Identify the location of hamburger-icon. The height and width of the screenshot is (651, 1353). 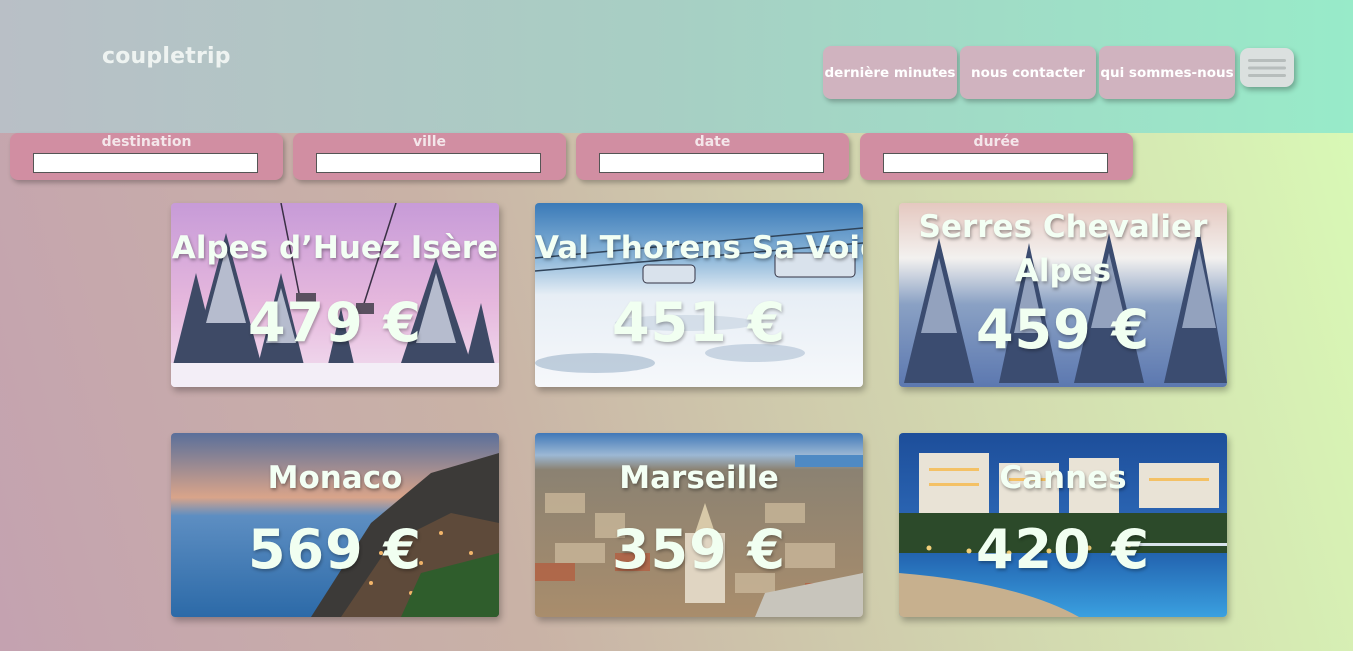
(1267, 67).